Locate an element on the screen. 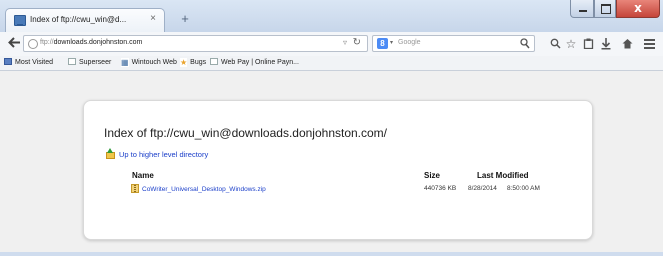 The image size is (663, 256). url-text: ftp://downloads.donjohnston.com is located at coordinates (91, 42).